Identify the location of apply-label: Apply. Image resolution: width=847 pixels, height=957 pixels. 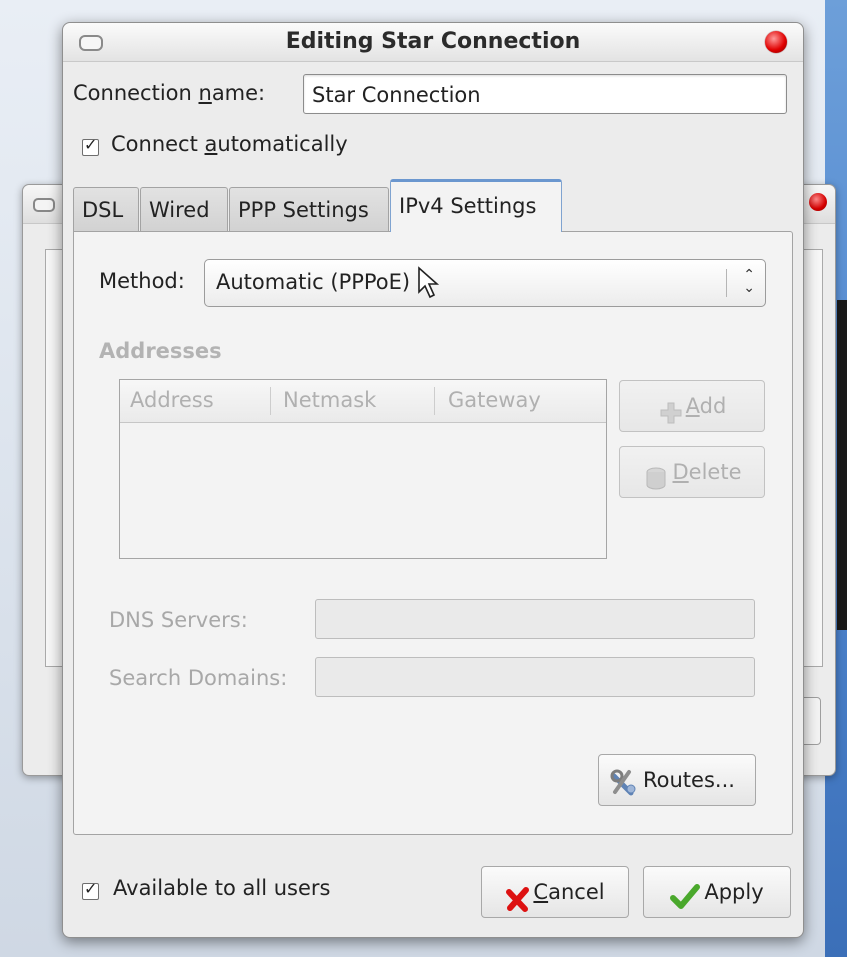
(734, 892).